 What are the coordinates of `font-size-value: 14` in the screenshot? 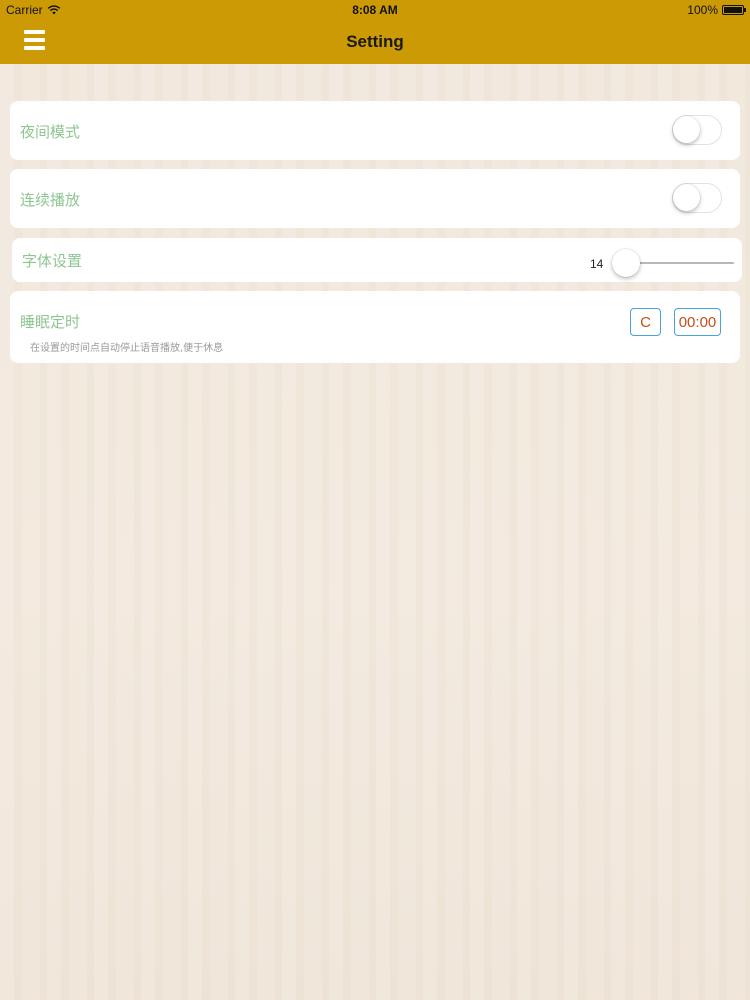 It's located at (597, 264).